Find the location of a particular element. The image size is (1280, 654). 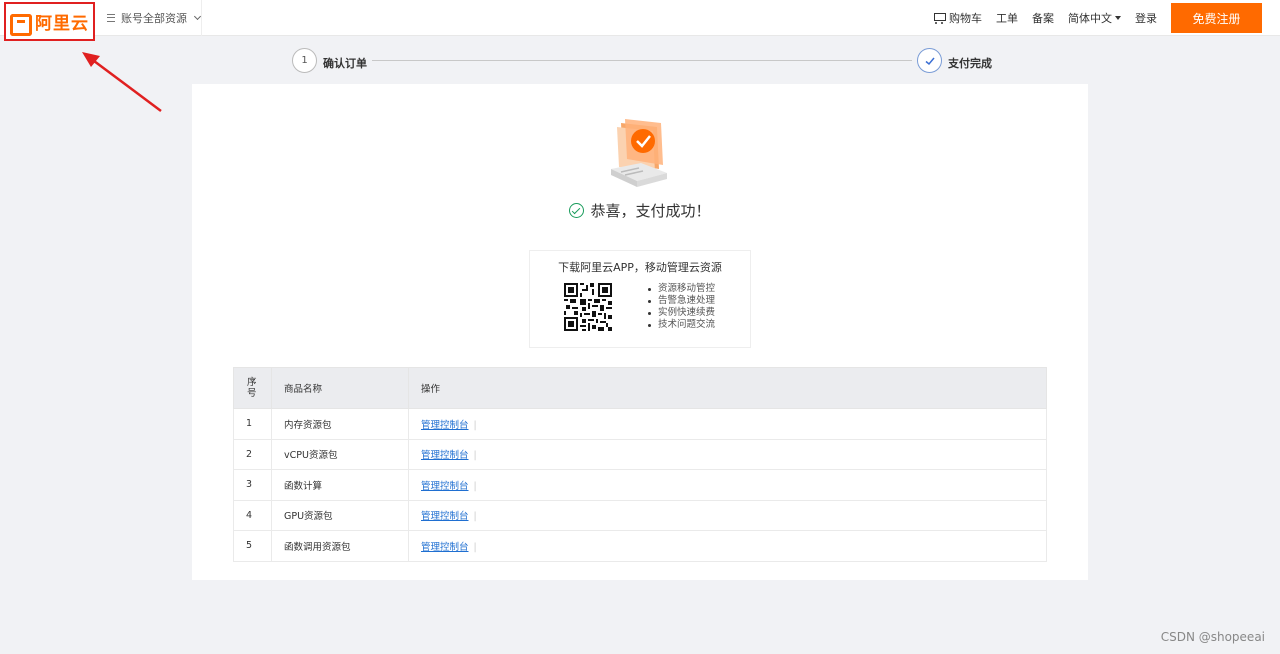

step-1-label: 确认订单 is located at coordinates (345, 63).